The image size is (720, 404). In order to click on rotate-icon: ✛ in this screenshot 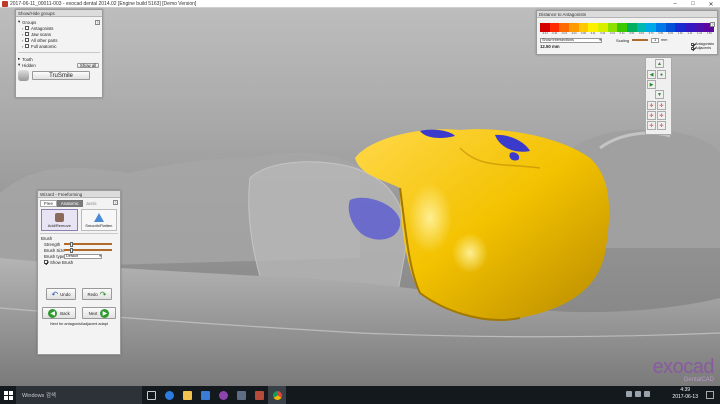, I will do `click(651, 115)`.